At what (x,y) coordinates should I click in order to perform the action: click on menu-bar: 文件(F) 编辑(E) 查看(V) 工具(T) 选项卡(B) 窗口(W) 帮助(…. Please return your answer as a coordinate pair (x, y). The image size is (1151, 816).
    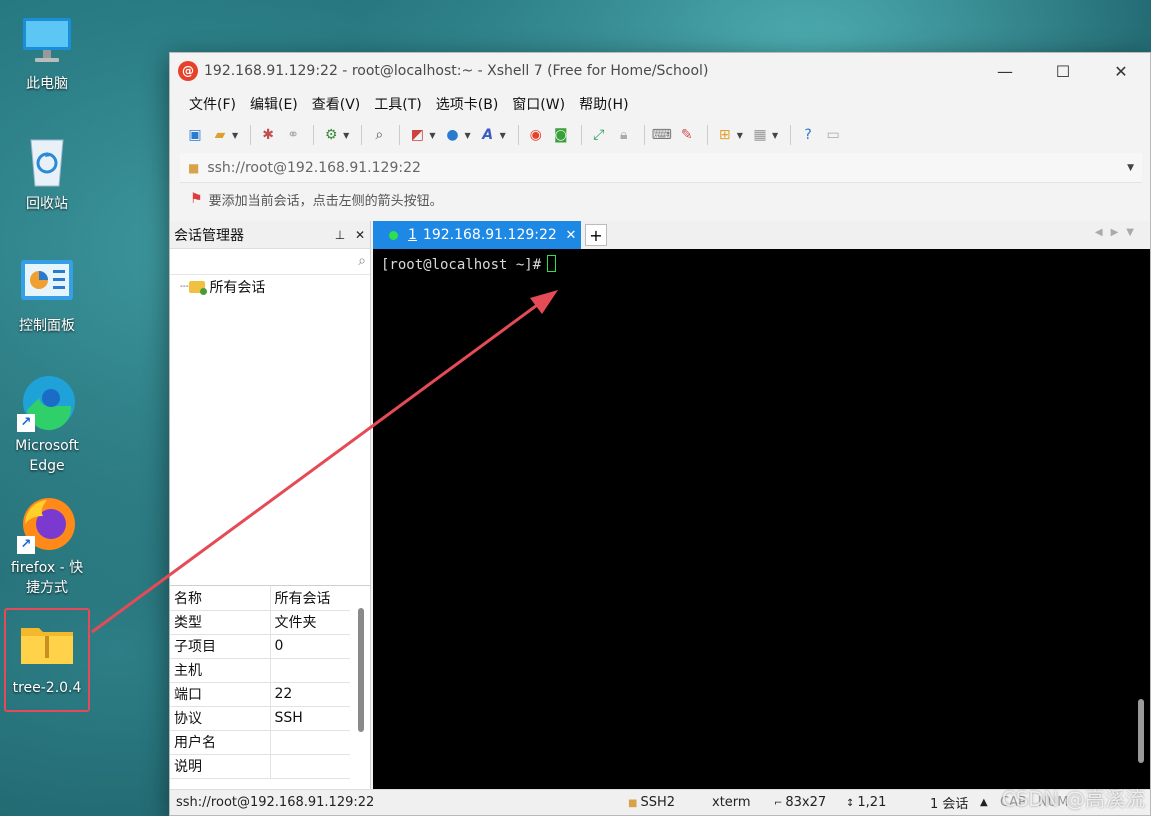
    Looking at the image, I should click on (660, 104).